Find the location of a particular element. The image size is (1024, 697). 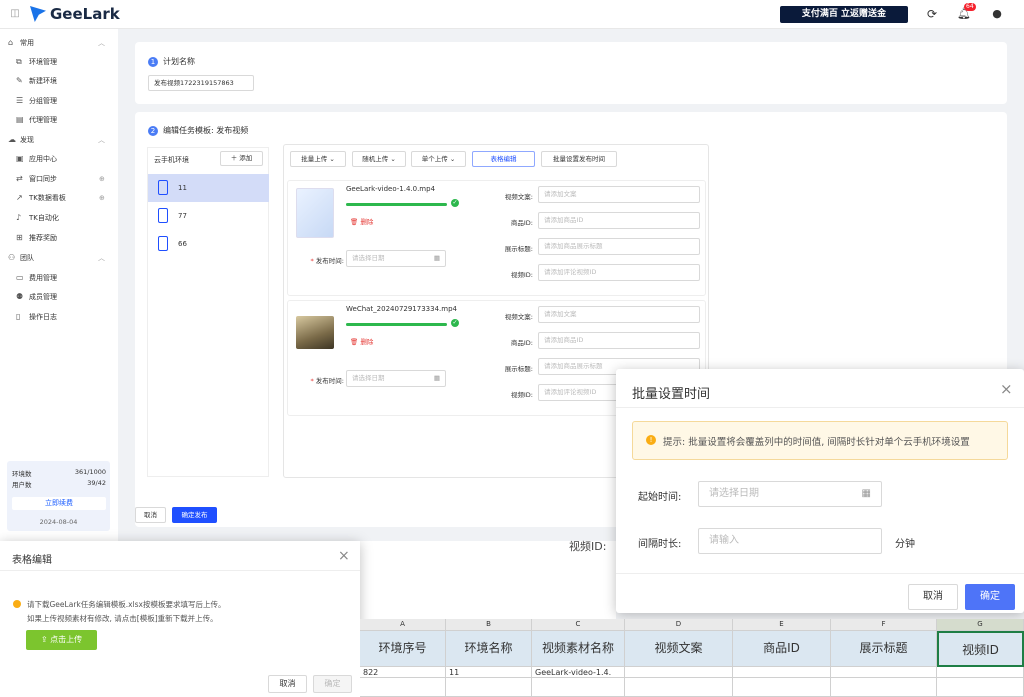

user-icon: ● is located at coordinates (997, 14).